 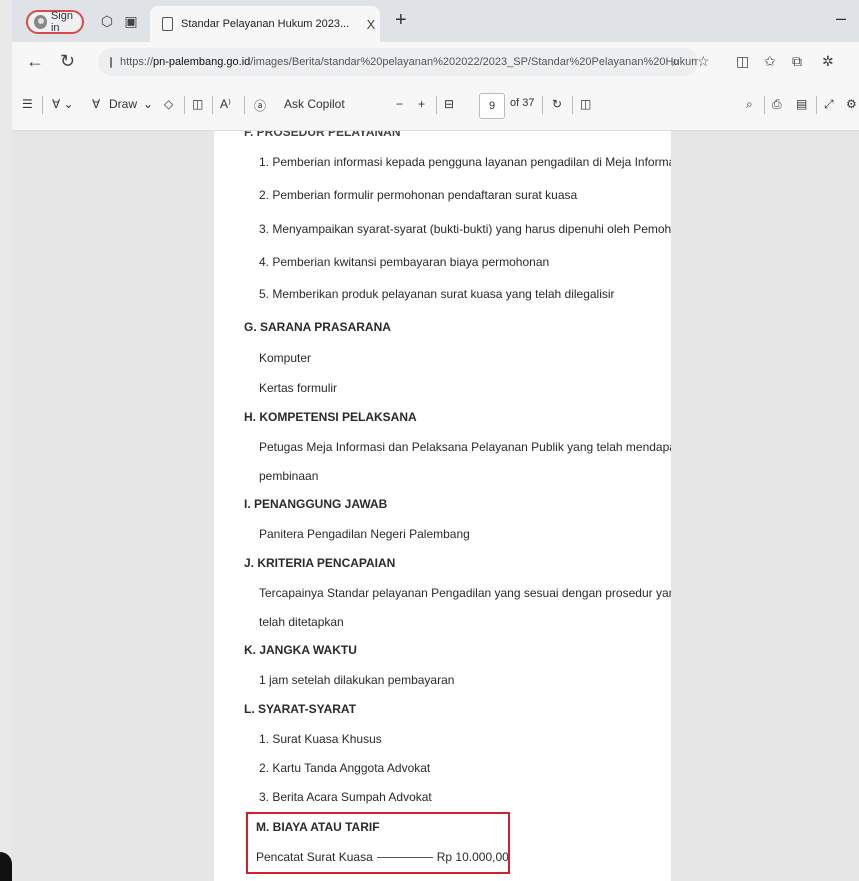 I want to click on draw-icon: ∀, so click(x=96, y=104).